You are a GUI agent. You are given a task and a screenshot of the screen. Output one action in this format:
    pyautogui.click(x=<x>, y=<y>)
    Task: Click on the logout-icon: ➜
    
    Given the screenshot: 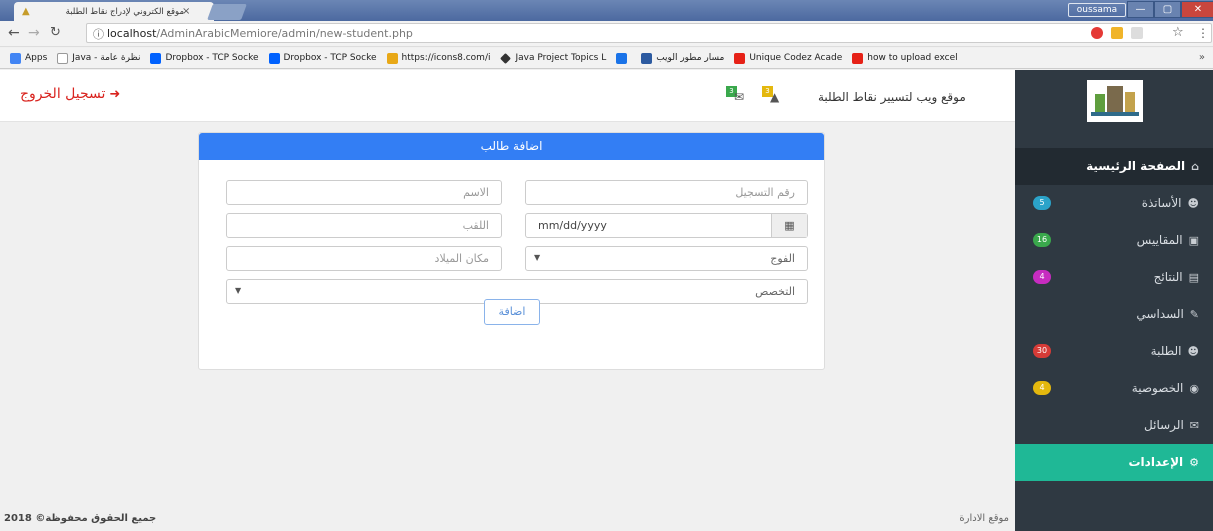 What is the action you would take?
    pyautogui.click(x=115, y=94)
    